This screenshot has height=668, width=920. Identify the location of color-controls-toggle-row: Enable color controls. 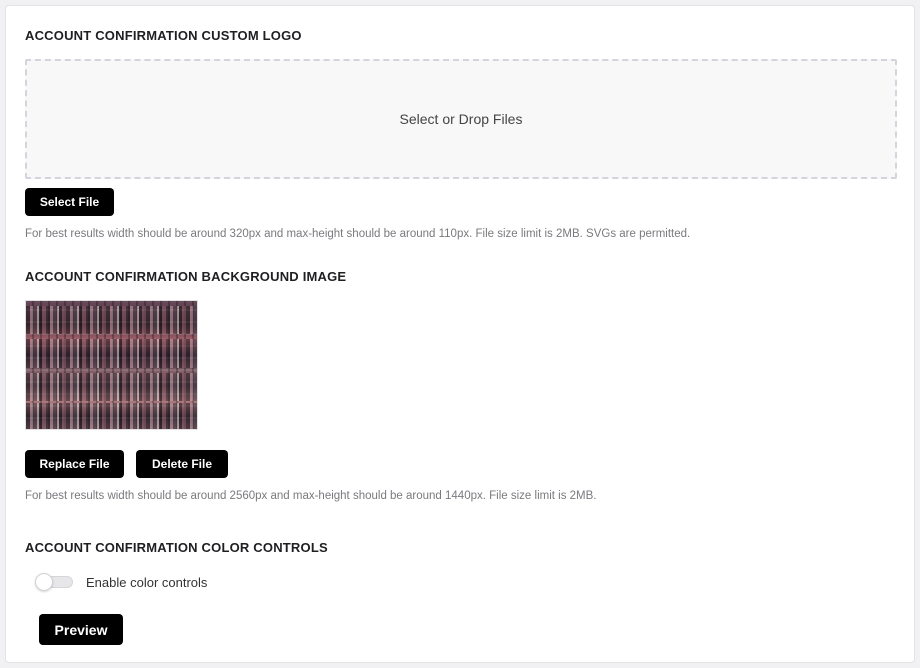
(121, 582).